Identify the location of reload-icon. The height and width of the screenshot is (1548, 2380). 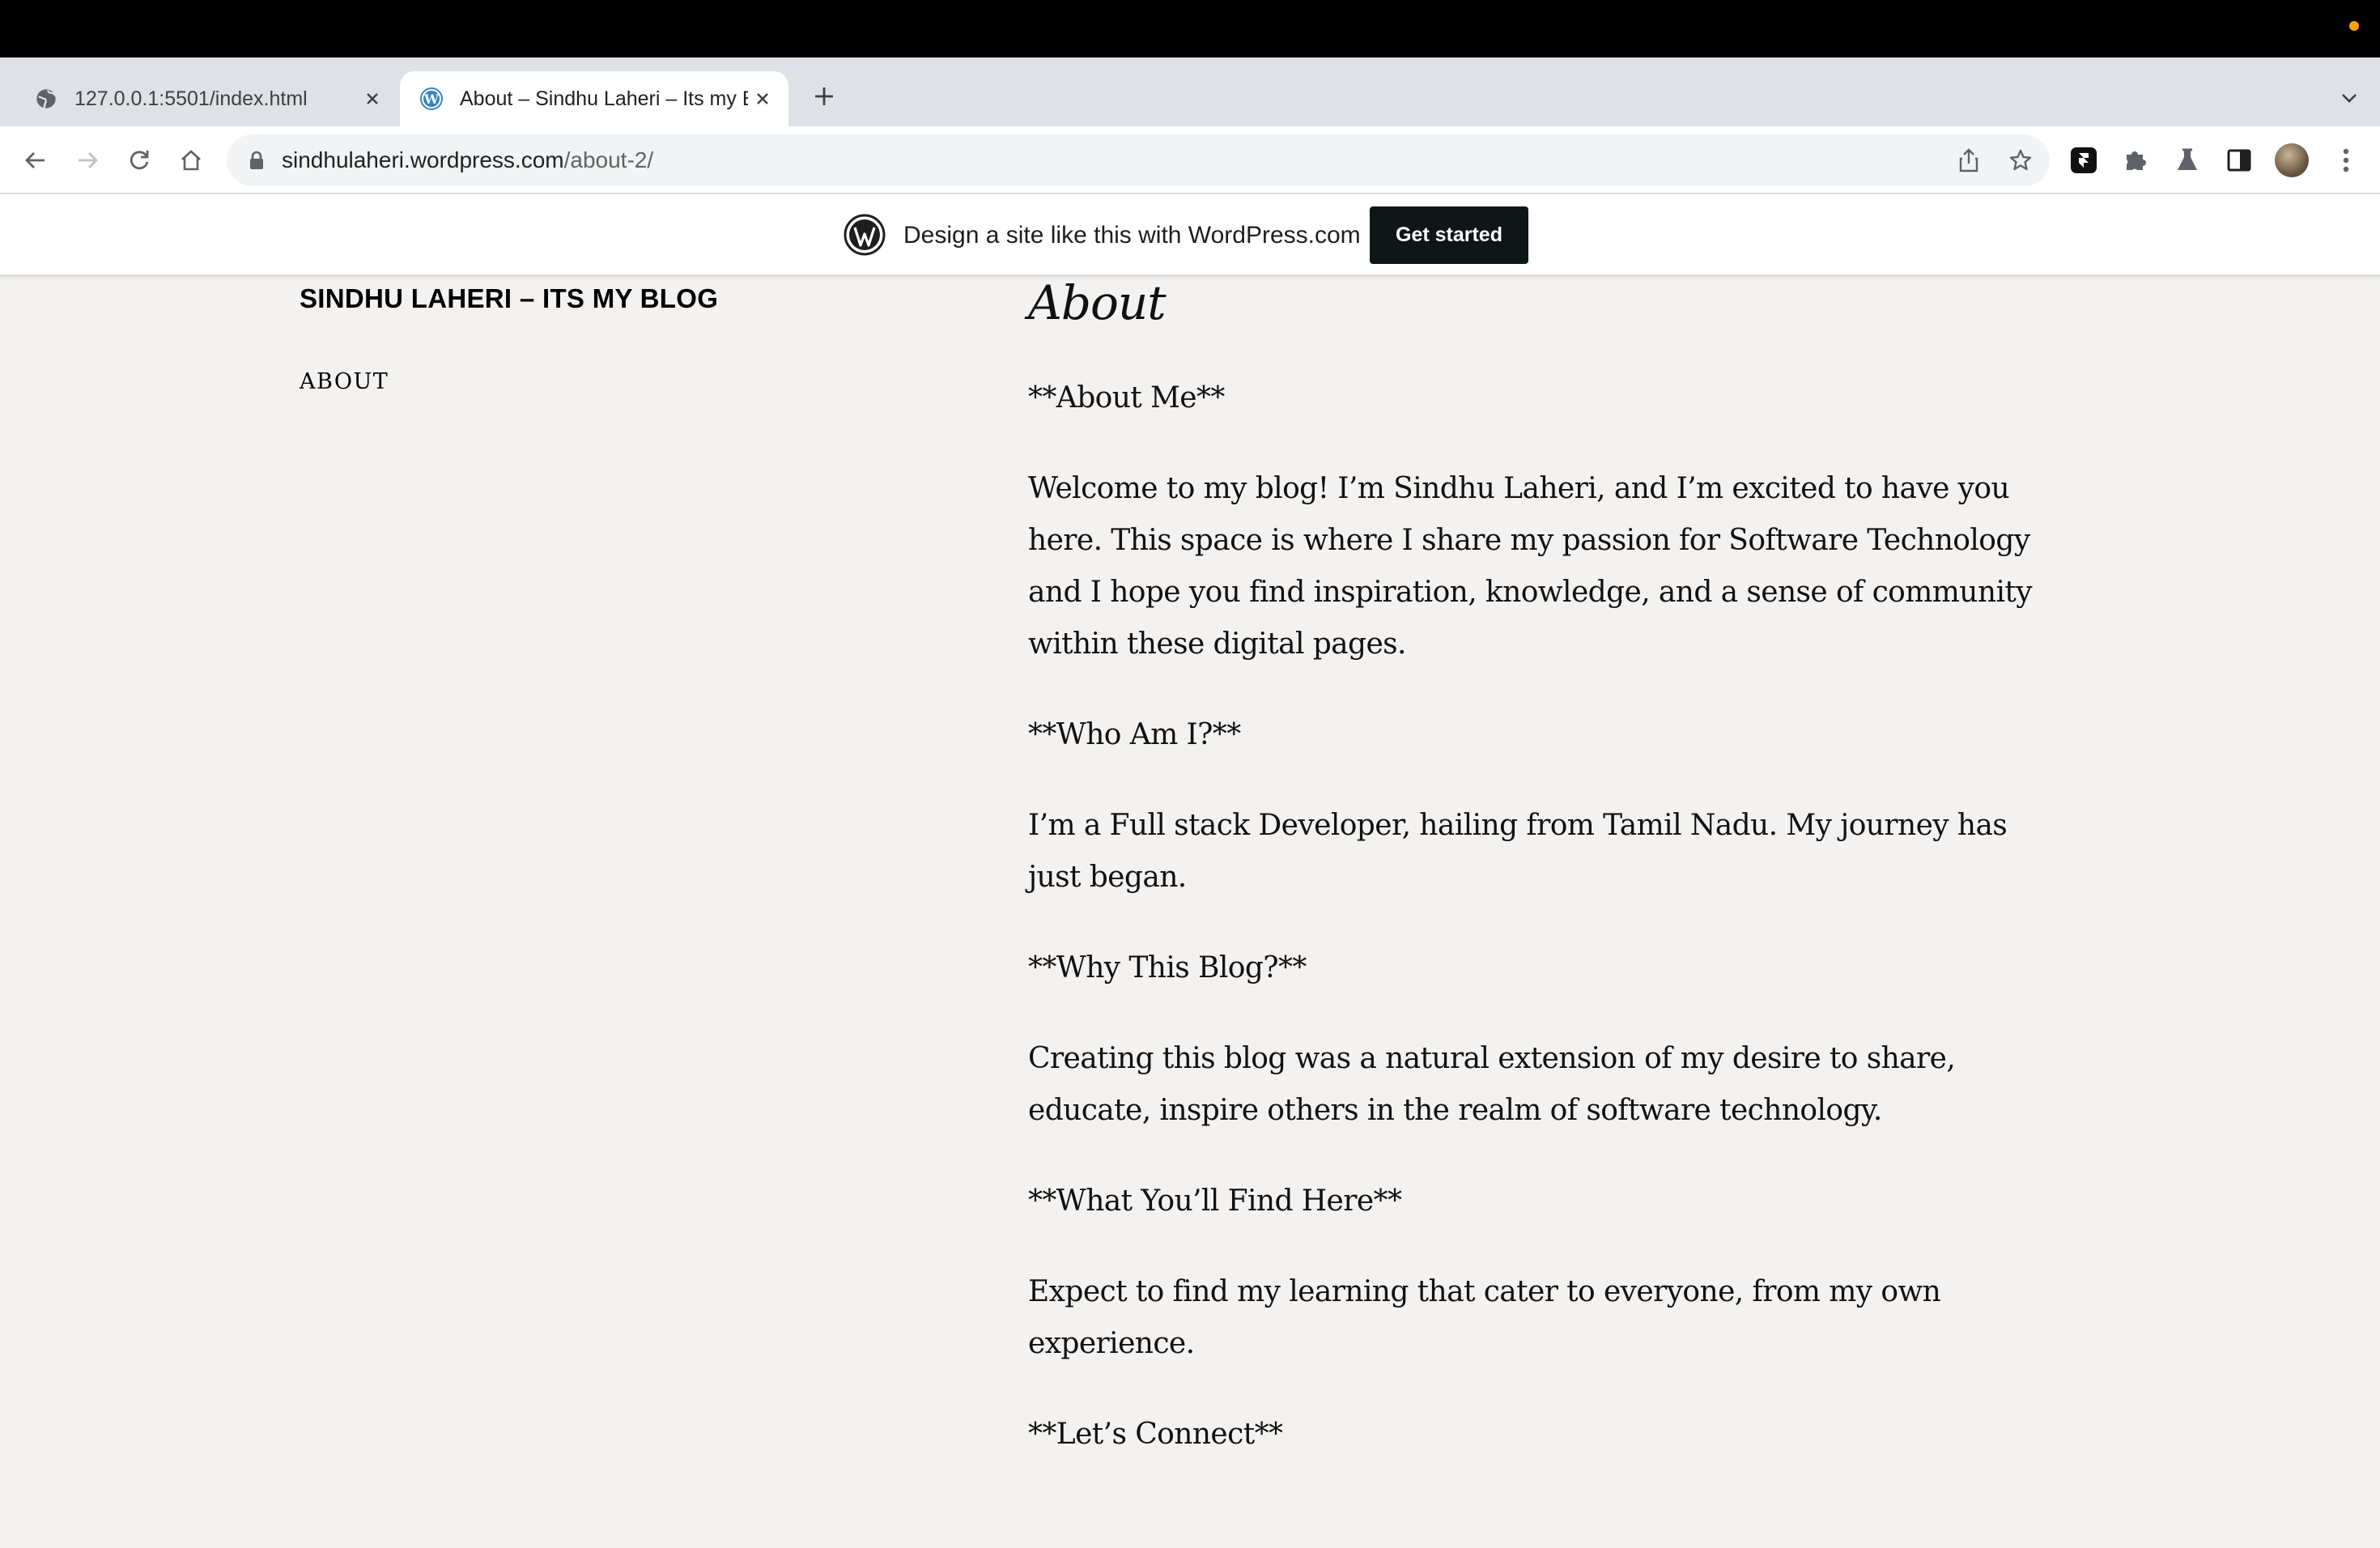
(140, 160).